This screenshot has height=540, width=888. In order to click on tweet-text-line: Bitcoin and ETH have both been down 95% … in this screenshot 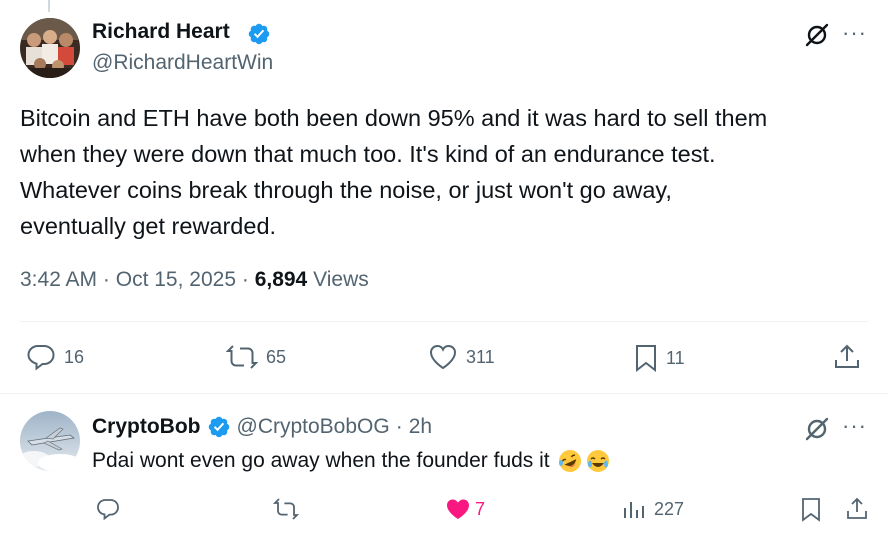, I will do `click(394, 118)`.